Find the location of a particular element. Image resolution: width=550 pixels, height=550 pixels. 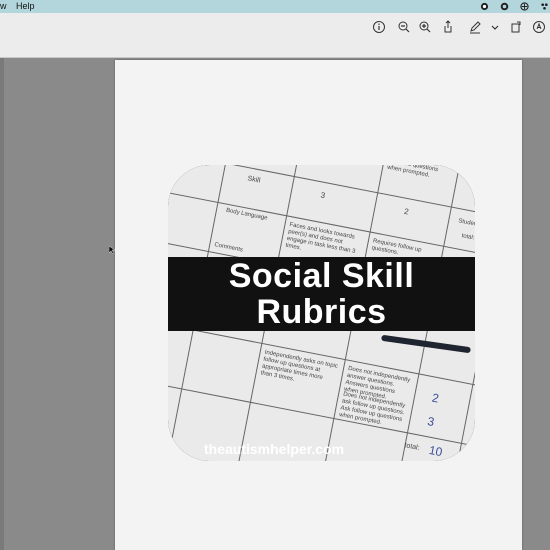

rubric-skill-header: Skill is located at coordinates (253, 180).